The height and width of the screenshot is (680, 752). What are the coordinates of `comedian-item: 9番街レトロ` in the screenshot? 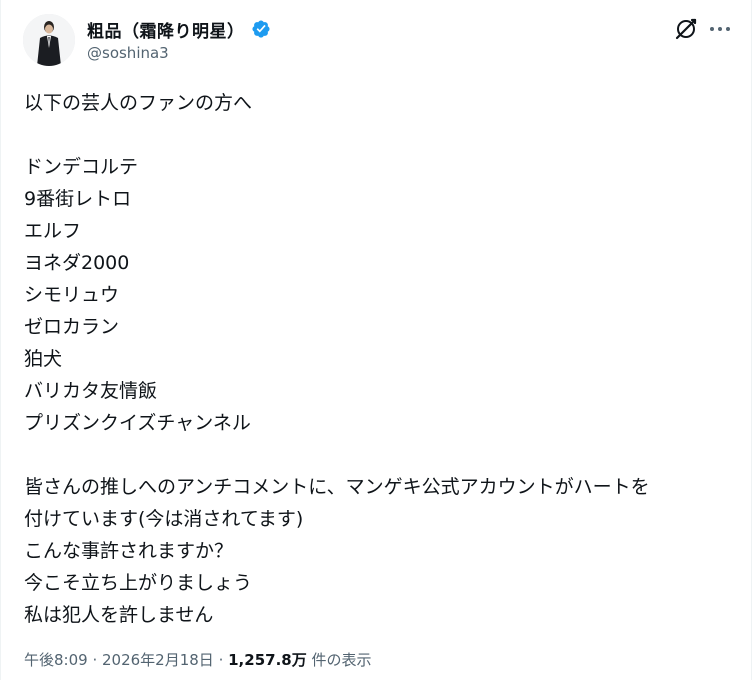 It's located at (78, 199).